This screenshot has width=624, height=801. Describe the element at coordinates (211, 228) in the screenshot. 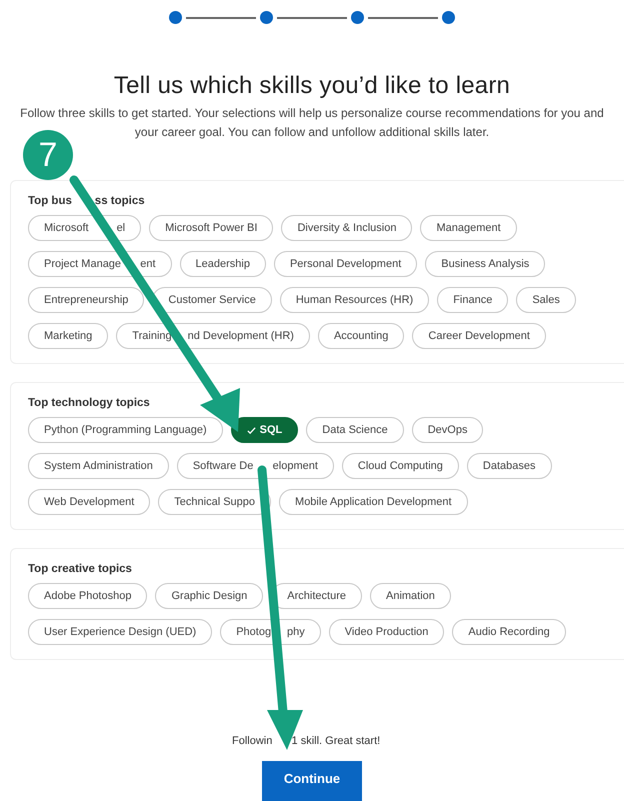

I see `skill-chip: Microsoft Power BI` at that location.